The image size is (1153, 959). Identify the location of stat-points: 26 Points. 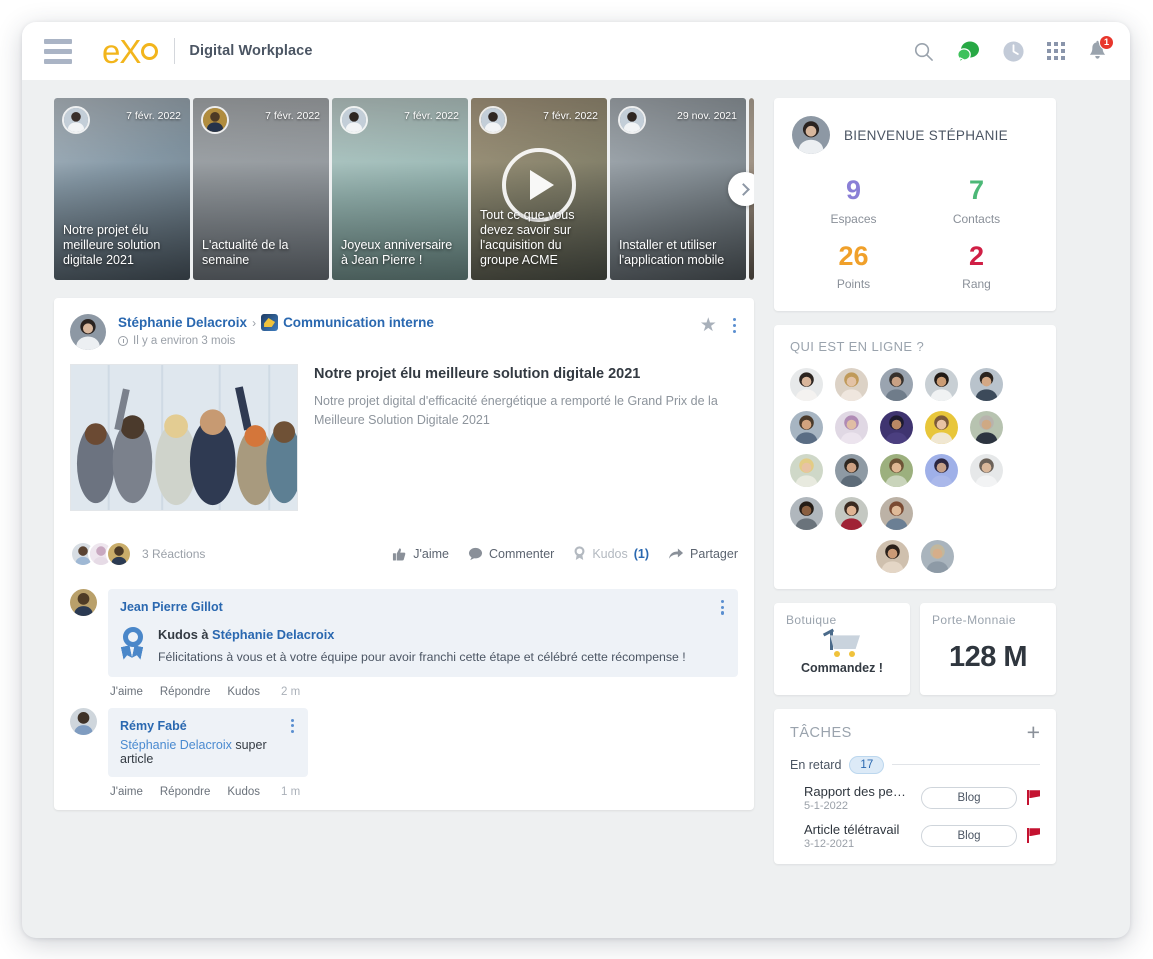
(853, 266).